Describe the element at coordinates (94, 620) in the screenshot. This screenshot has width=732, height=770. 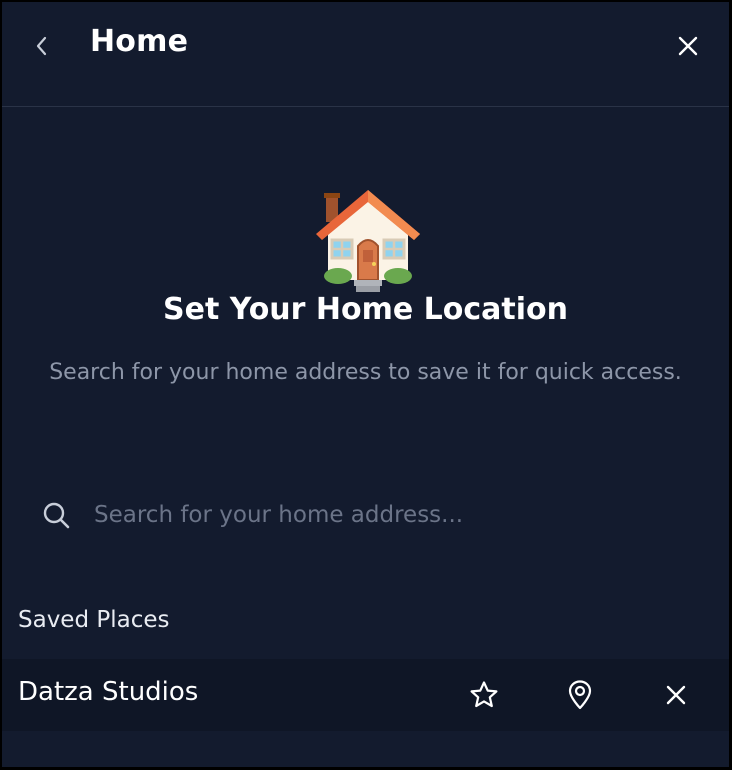
I see `saved-places-heading: Saved Places` at that location.